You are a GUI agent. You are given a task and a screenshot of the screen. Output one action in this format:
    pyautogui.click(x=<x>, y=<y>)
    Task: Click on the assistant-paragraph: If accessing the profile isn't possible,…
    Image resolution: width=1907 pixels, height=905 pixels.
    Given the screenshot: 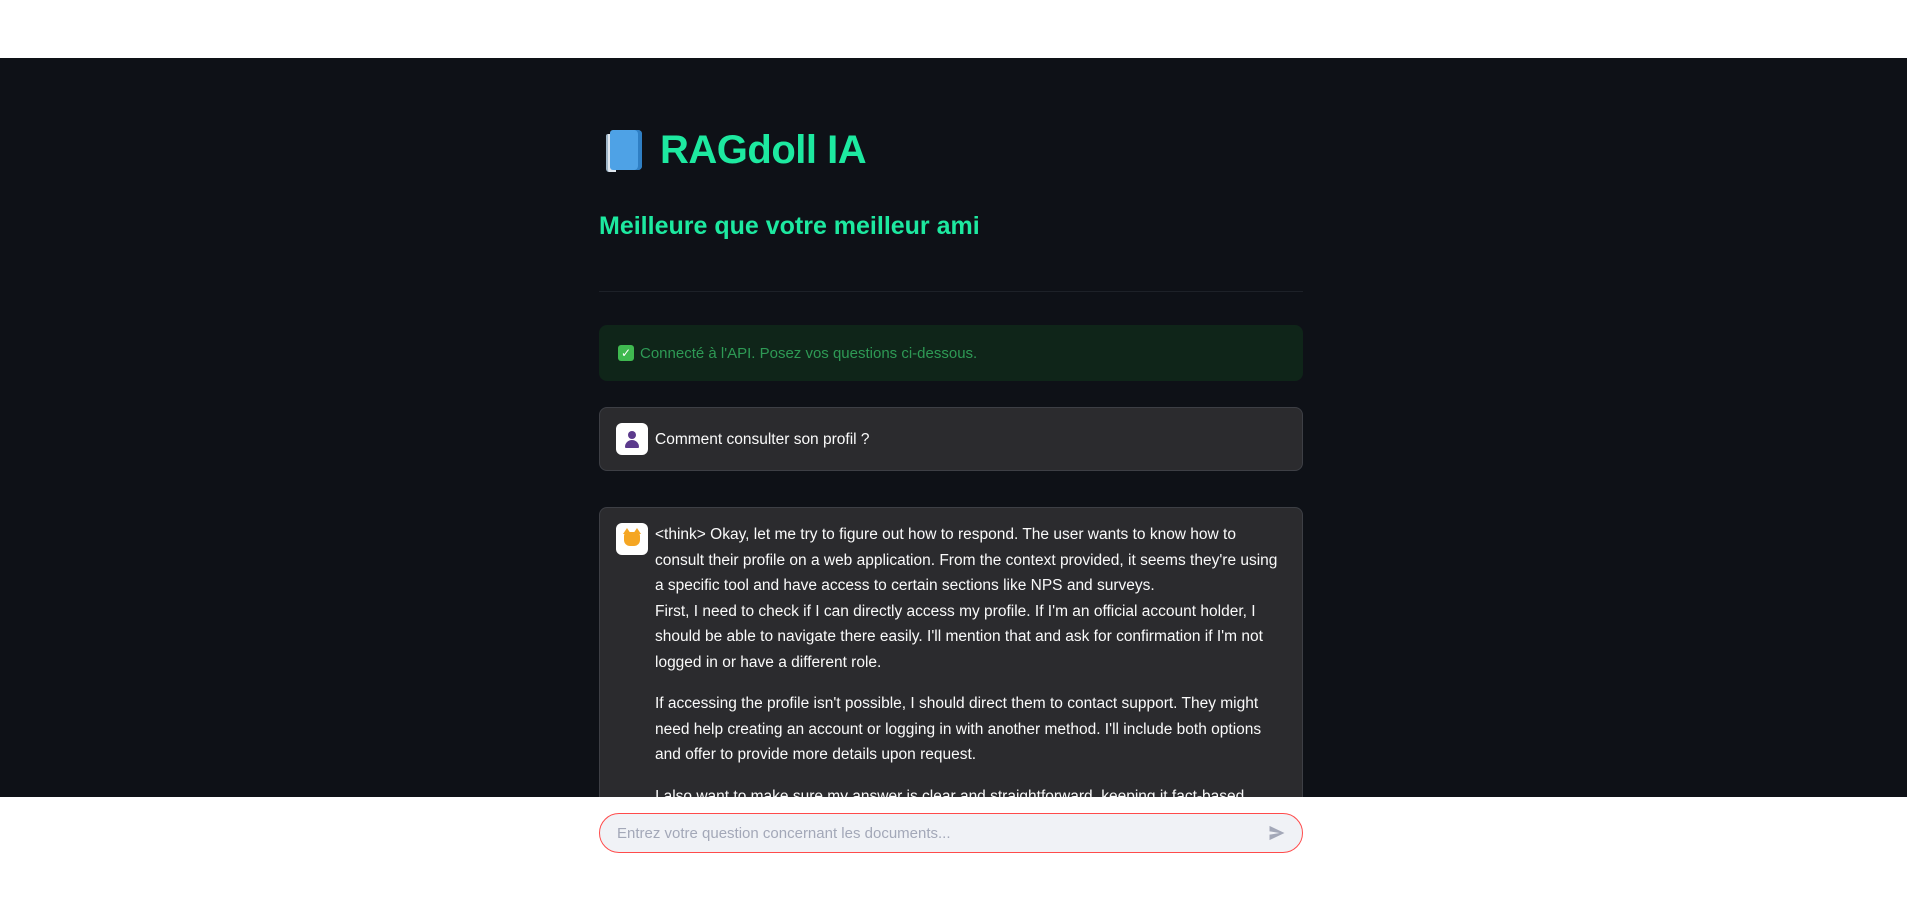 What is the action you would take?
    pyautogui.click(x=958, y=729)
    